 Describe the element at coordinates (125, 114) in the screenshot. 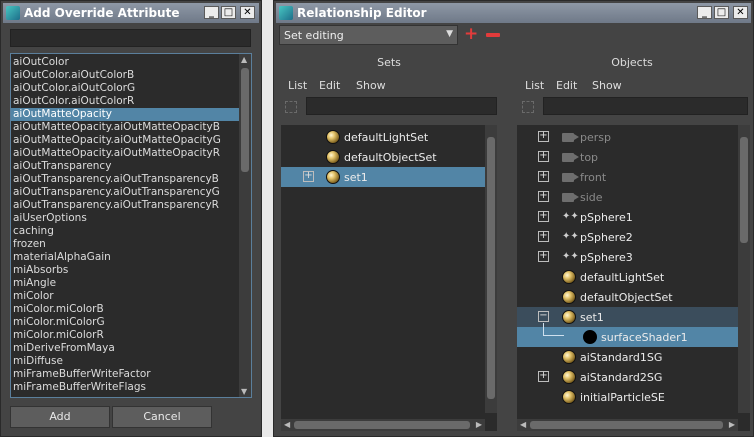

I see `attribute-list-item: aiOutMatteOpacity` at that location.